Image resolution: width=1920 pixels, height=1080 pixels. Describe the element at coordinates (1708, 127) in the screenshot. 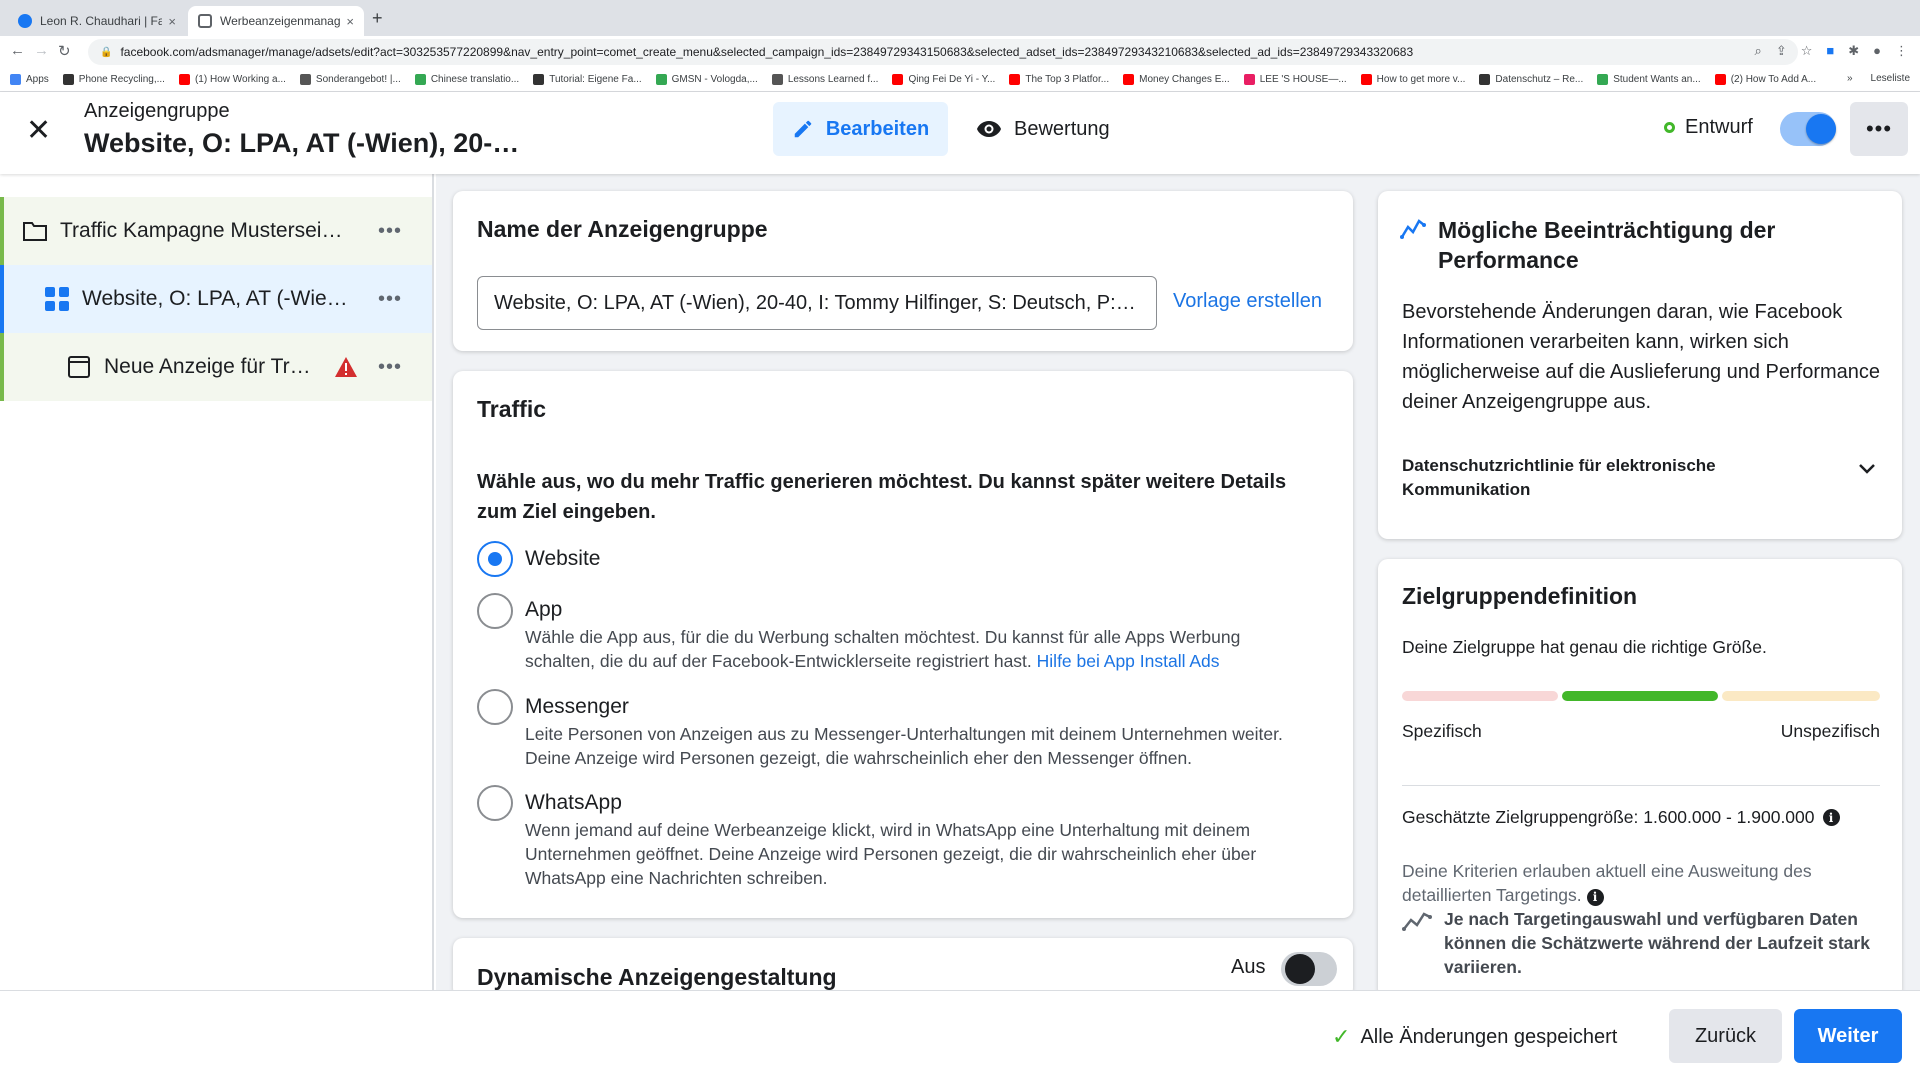

I see `status-indicator: Entwurf` at that location.